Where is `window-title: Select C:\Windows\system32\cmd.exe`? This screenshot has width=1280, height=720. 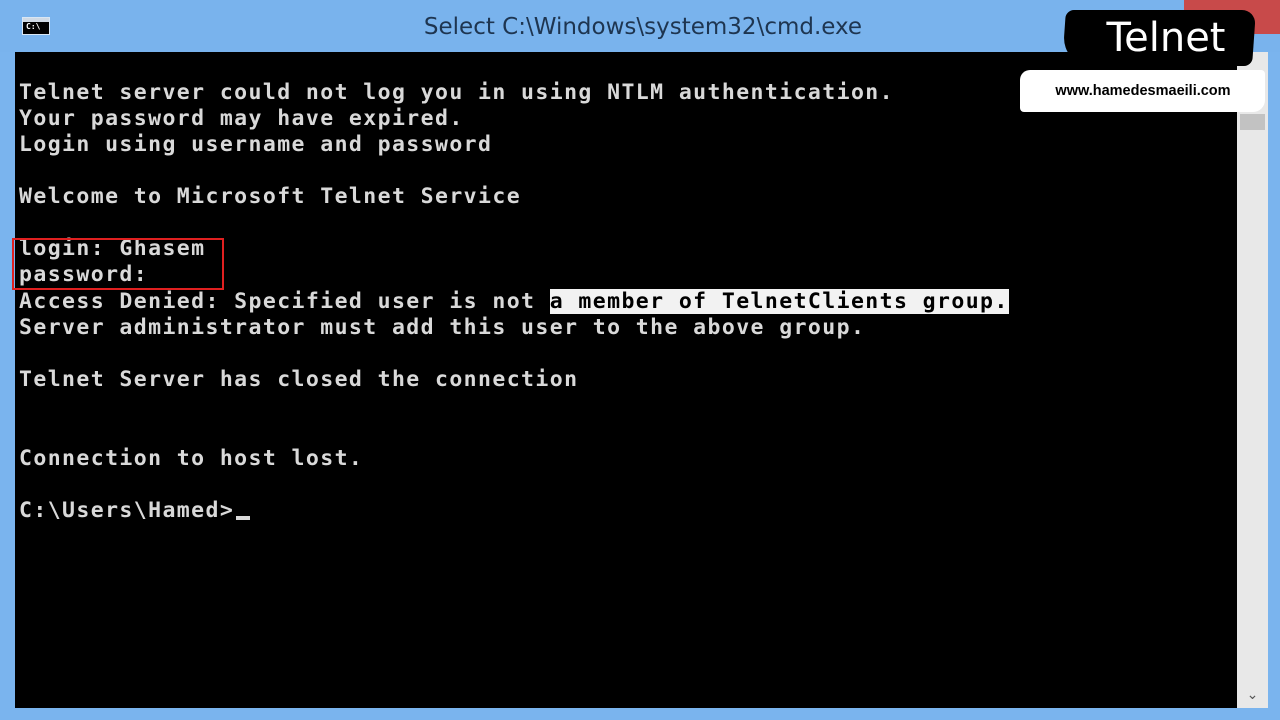 window-title: Select C:\Windows\system32\cmd.exe is located at coordinates (643, 27).